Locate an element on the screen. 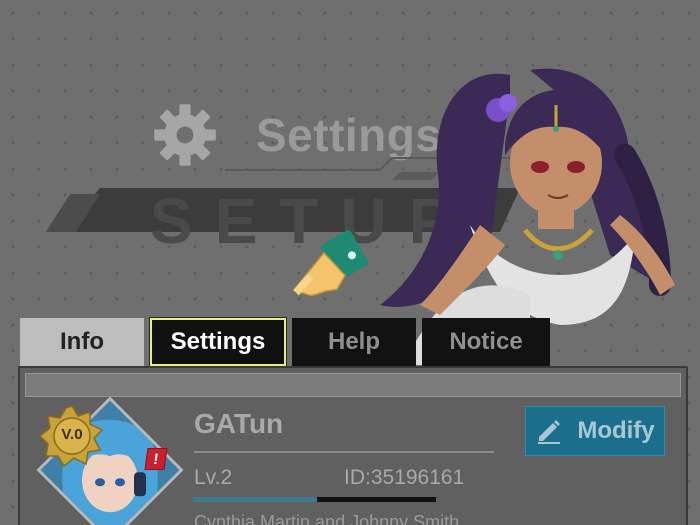  player-name: GATun is located at coordinates (239, 423).